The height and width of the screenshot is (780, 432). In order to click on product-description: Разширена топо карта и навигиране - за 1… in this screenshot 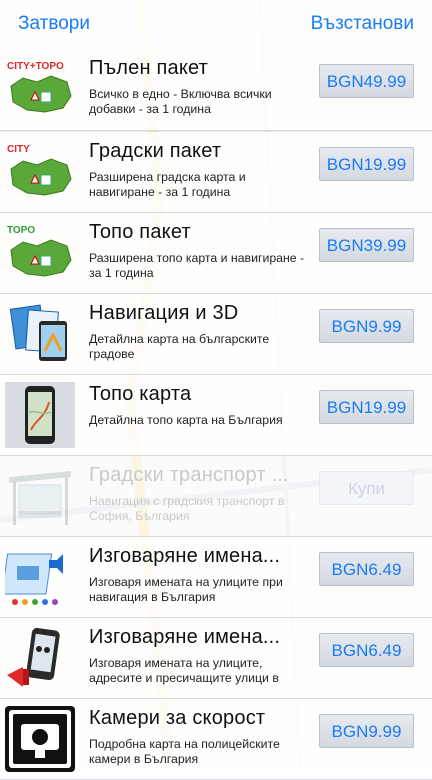, I will do `click(197, 265)`.